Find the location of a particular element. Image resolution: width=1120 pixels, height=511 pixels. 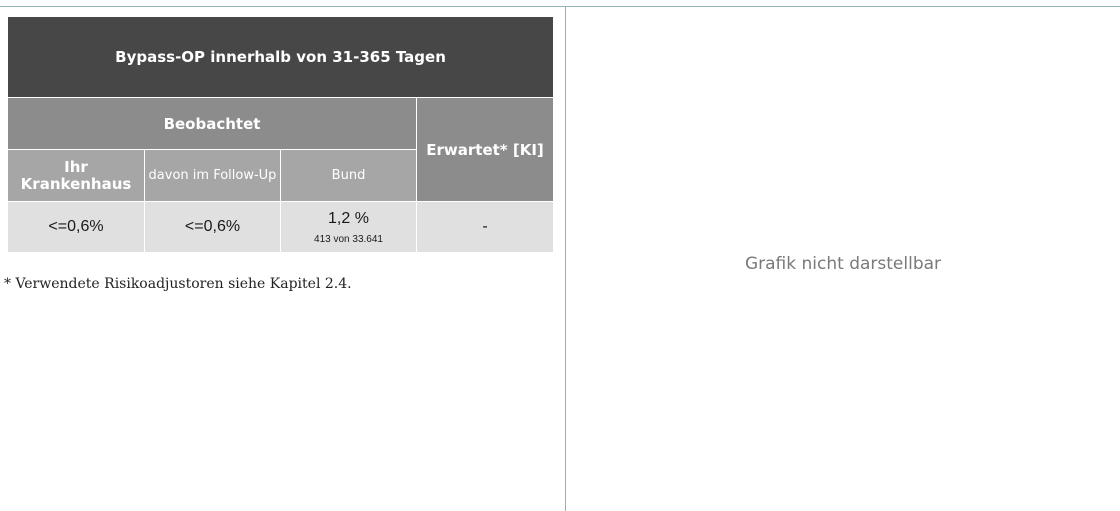

observed-header: Beobachtet is located at coordinates (212, 124).